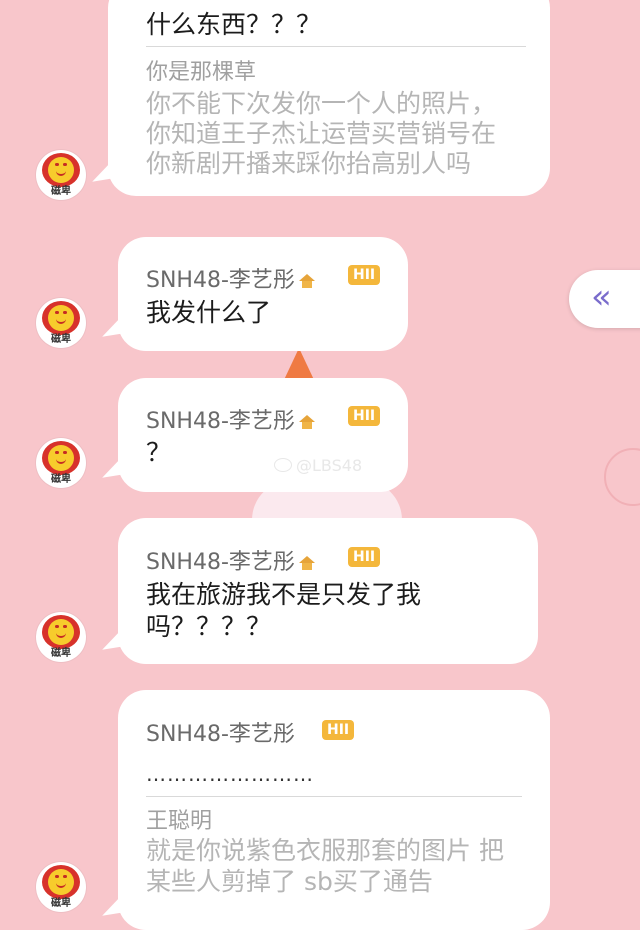  Describe the element at coordinates (234, 24) in the screenshot. I see `message-text: 什么东西？？？` at that location.